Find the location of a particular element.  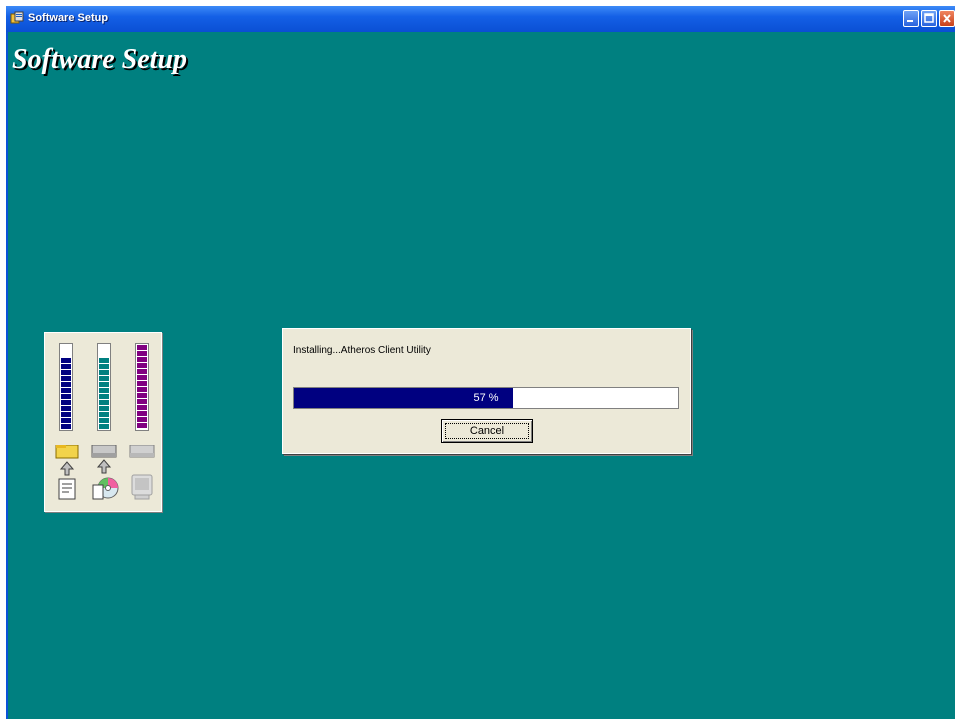

title-bar: Software Setup is located at coordinates (480, 19).